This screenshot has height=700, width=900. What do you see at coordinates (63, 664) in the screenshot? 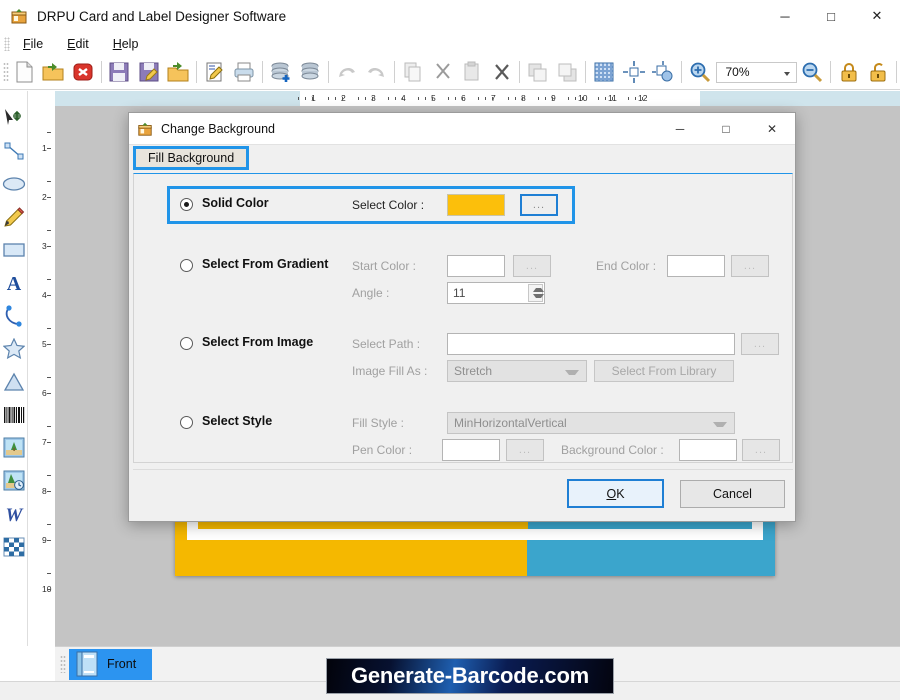
I see `tabstrip-drag-grip` at bounding box center [63, 664].